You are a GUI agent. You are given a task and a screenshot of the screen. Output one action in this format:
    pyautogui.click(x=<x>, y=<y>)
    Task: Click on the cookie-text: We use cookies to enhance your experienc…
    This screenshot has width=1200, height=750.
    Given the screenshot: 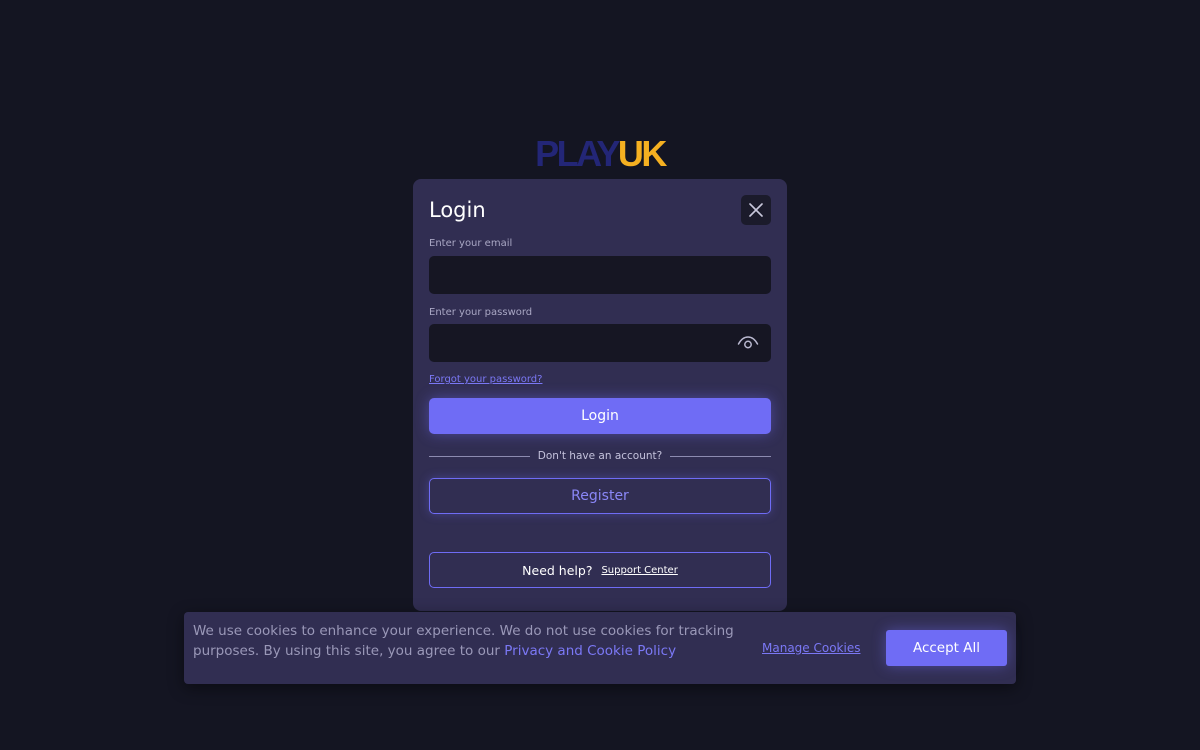 What is the action you would take?
    pyautogui.click(x=473, y=641)
    